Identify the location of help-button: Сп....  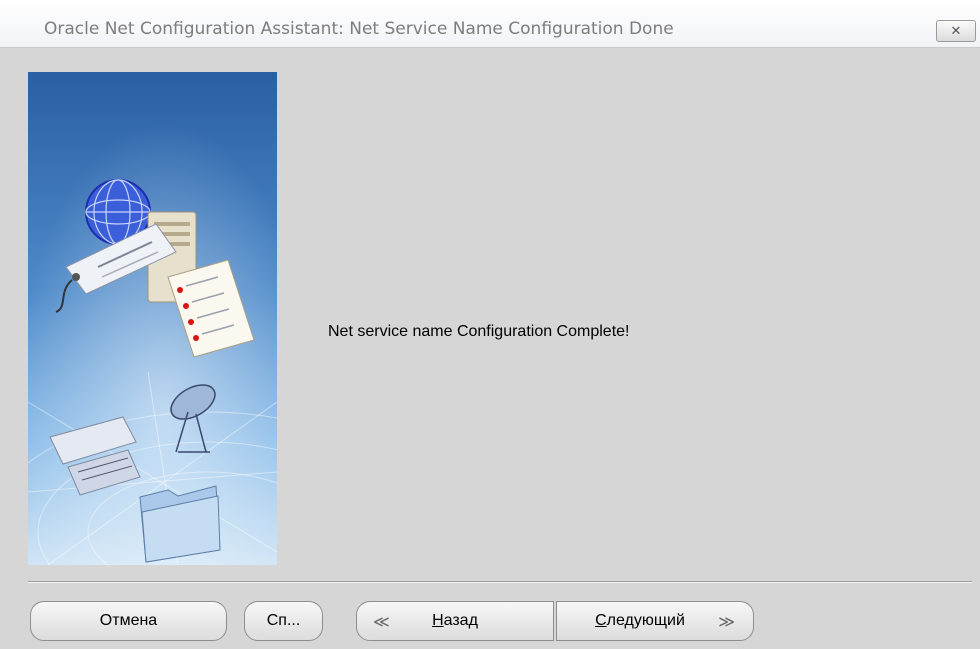
(283, 621).